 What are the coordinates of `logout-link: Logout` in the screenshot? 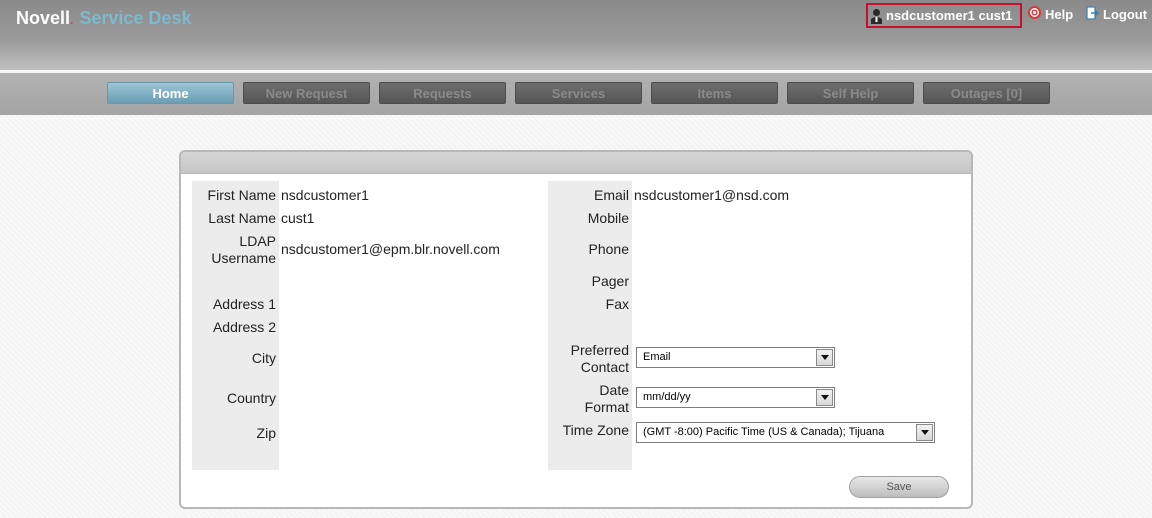 It's located at (1116, 14).